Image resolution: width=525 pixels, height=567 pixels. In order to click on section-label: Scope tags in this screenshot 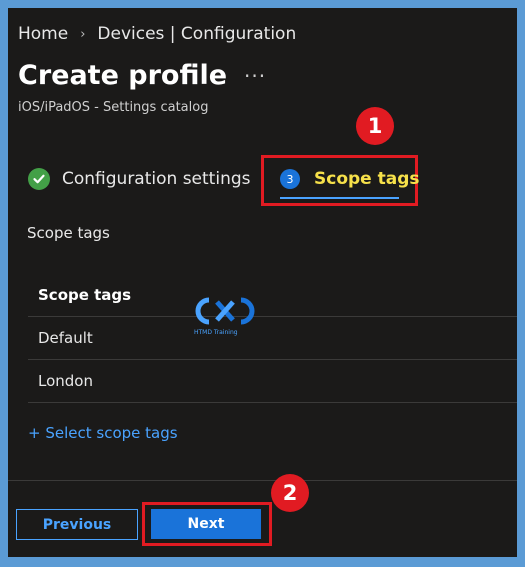, I will do `click(68, 233)`.